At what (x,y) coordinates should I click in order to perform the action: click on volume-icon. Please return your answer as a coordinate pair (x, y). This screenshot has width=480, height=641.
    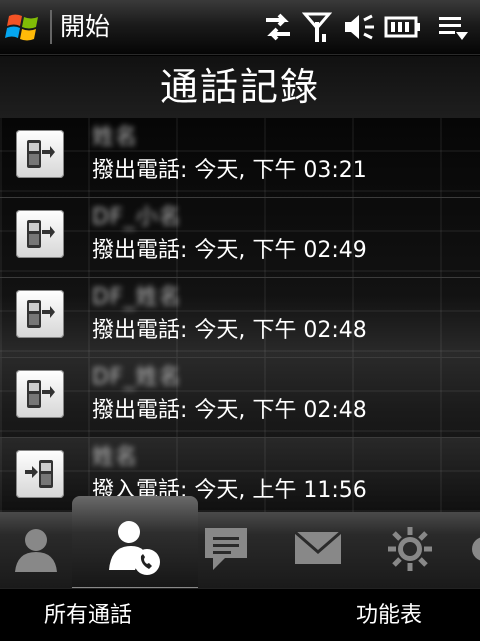
    Looking at the image, I should click on (360, 27).